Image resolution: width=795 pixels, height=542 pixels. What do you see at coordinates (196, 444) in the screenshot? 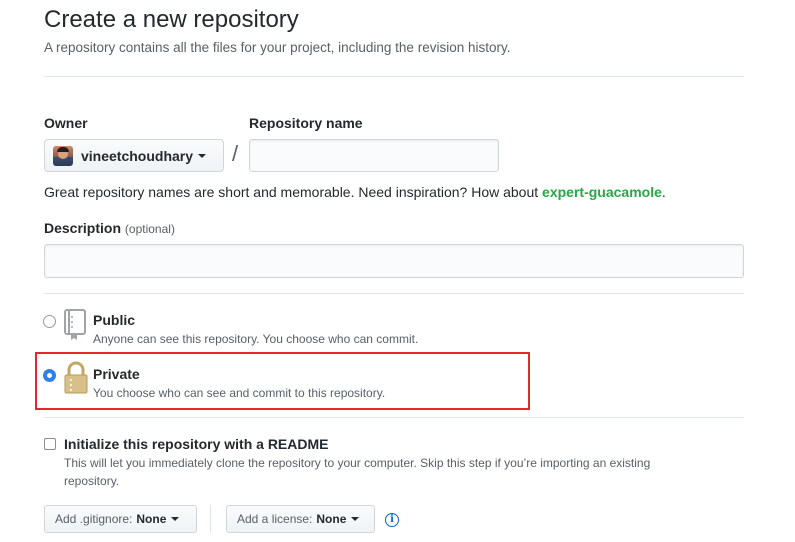
I see `readme-title: Initialize this repository with a README` at bounding box center [196, 444].